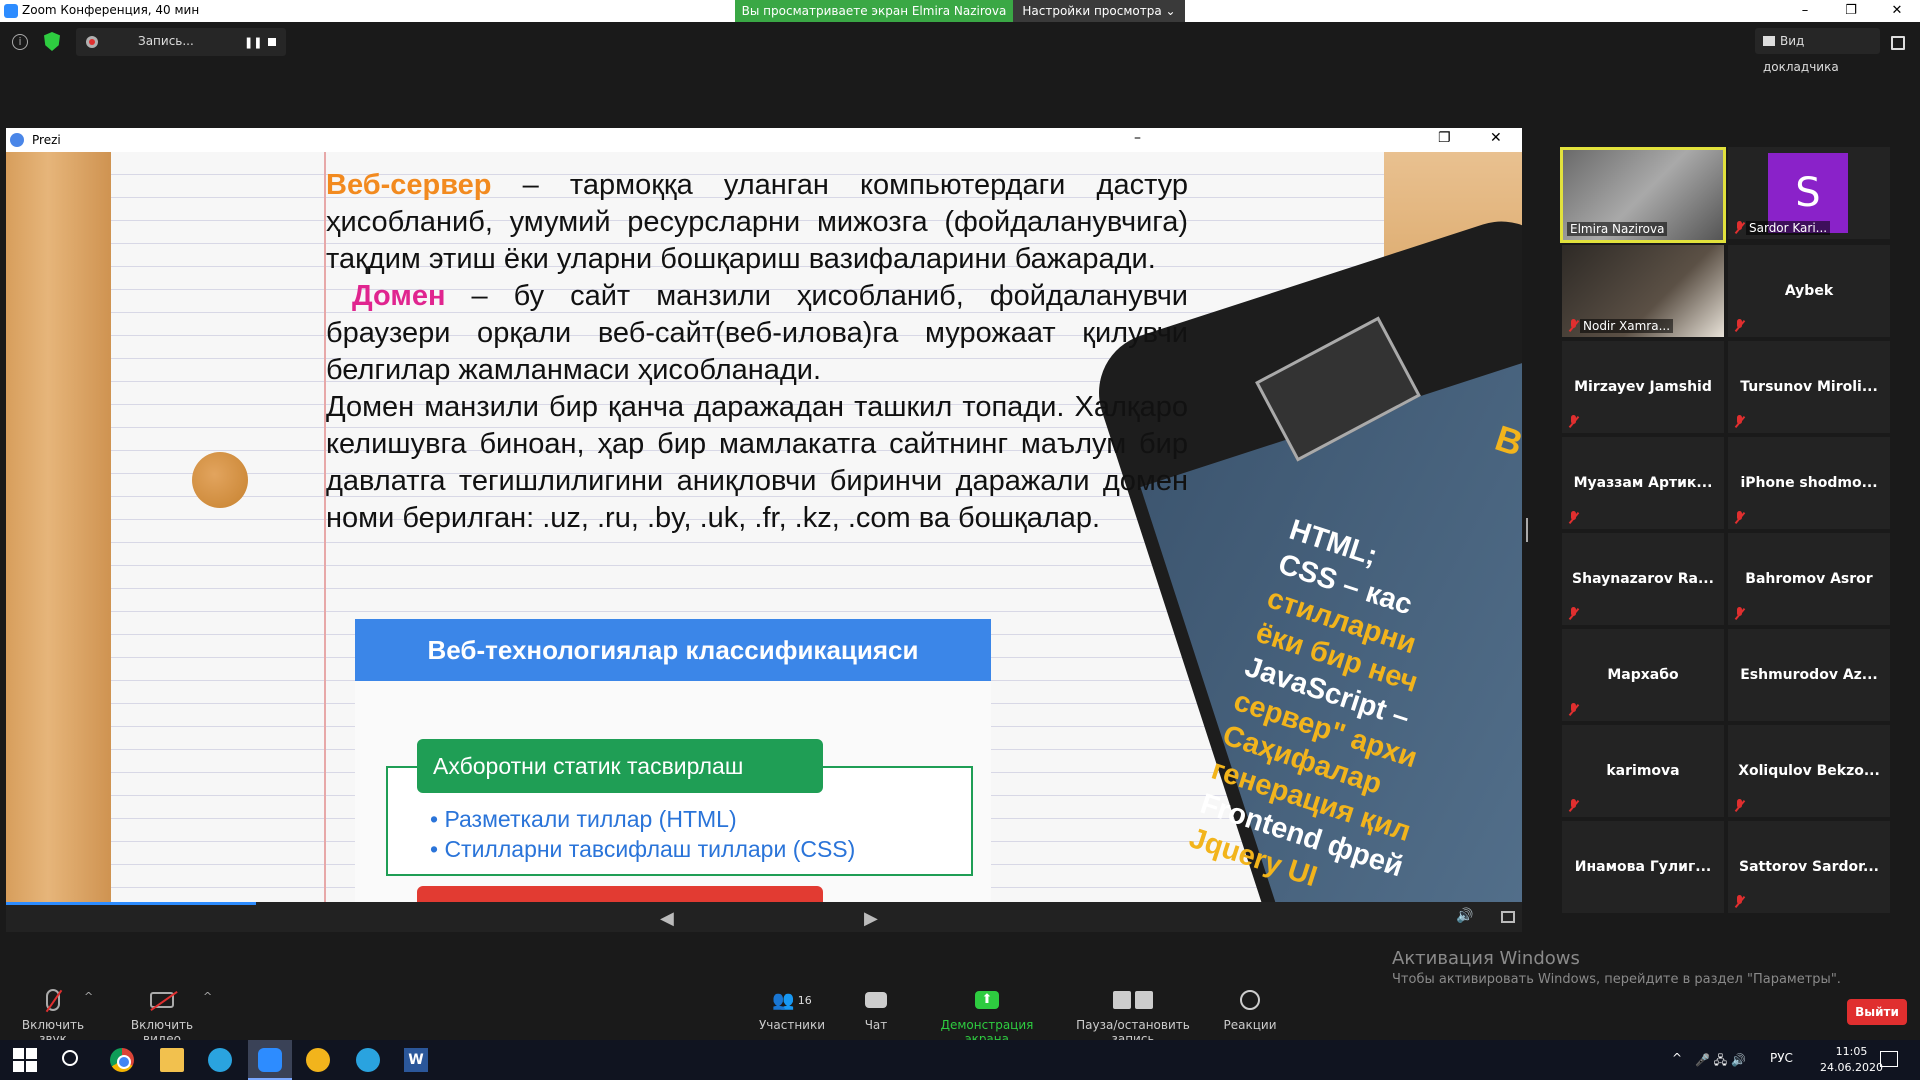 This screenshot has width=1920, height=1080. What do you see at coordinates (1643, 675) in the screenshot?
I see `participant-tile: Мархабо` at bounding box center [1643, 675].